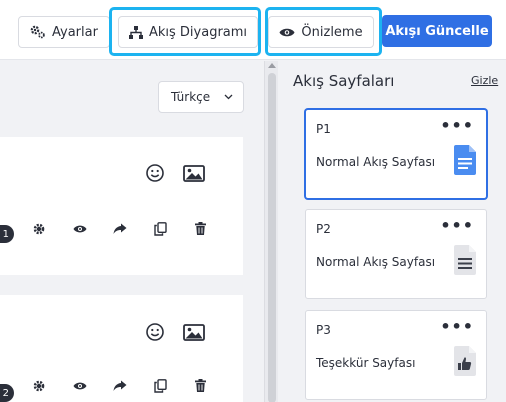 This screenshot has width=506, height=402. What do you see at coordinates (323, 129) in the screenshot?
I see `page-id: P1` at bounding box center [323, 129].